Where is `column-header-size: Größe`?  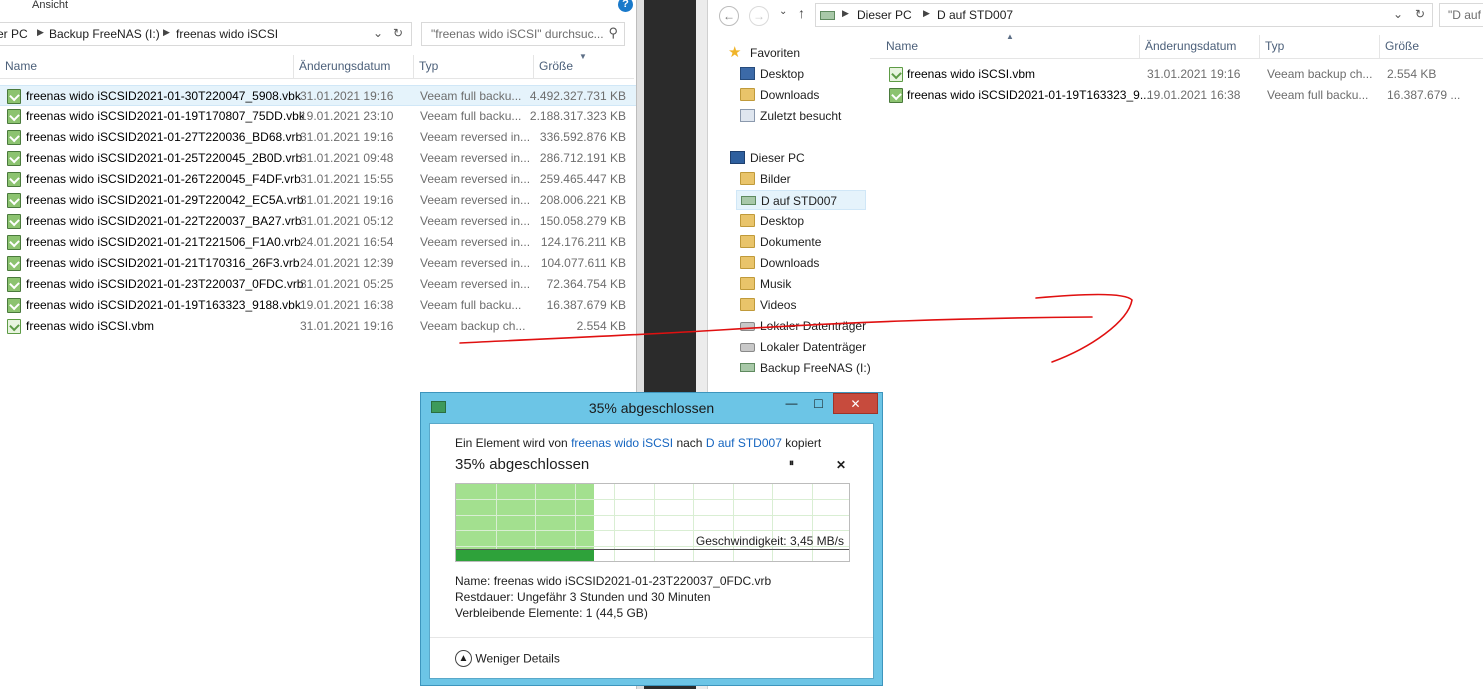 column-header-size: Größe is located at coordinates (1431, 47).